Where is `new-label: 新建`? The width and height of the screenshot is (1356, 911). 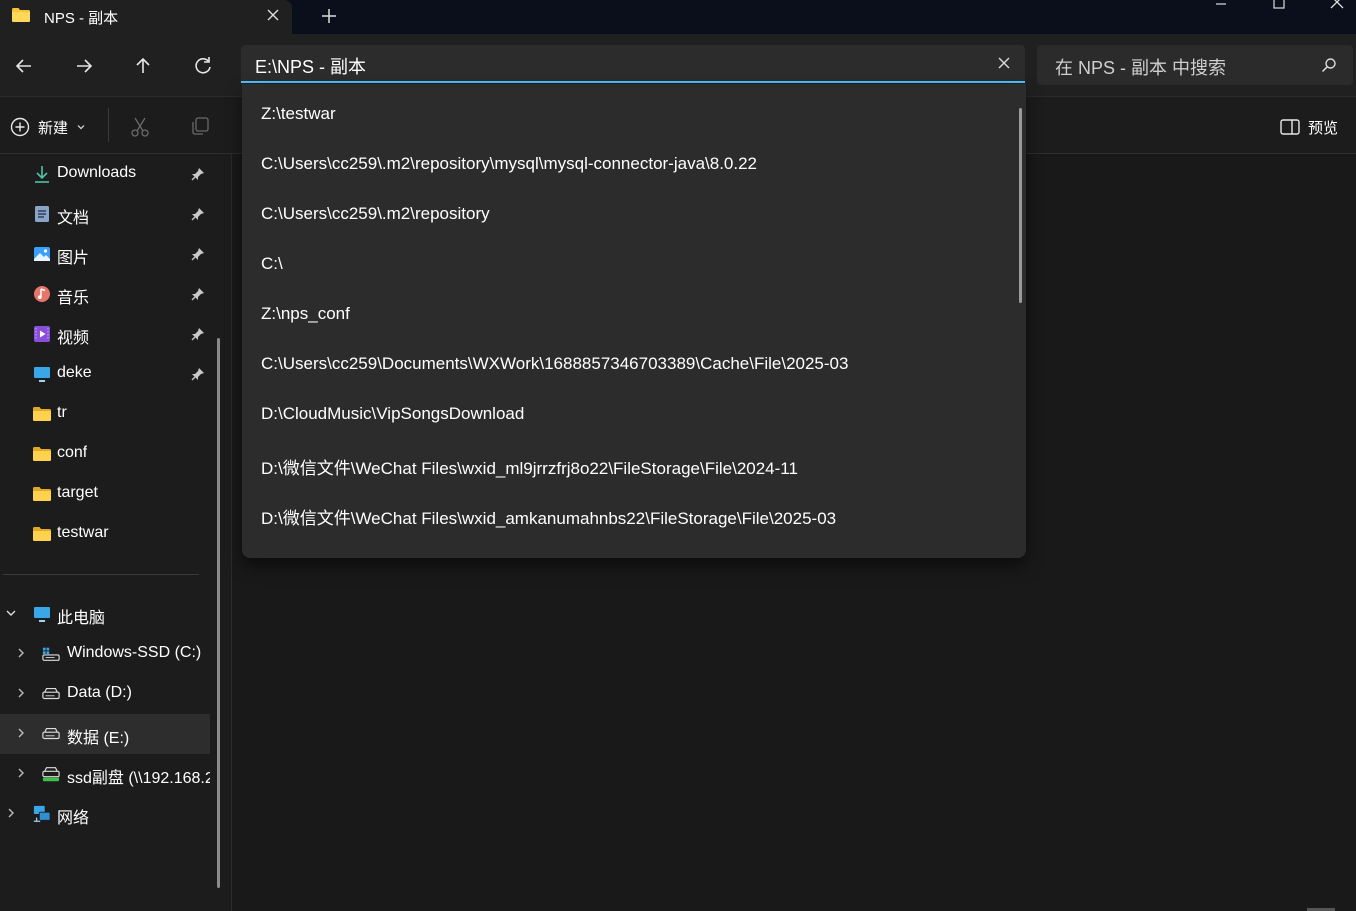
new-label: 新建 is located at coordinates (53, 128).